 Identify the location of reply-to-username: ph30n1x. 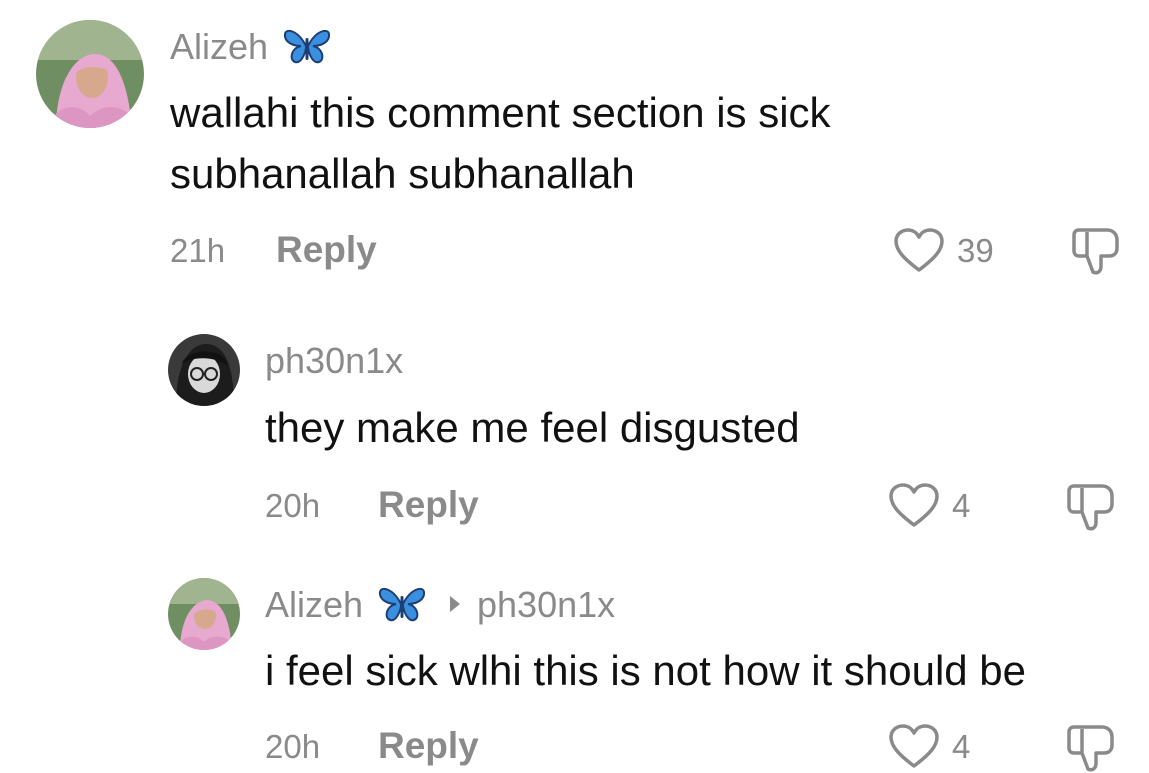
(546, 605).